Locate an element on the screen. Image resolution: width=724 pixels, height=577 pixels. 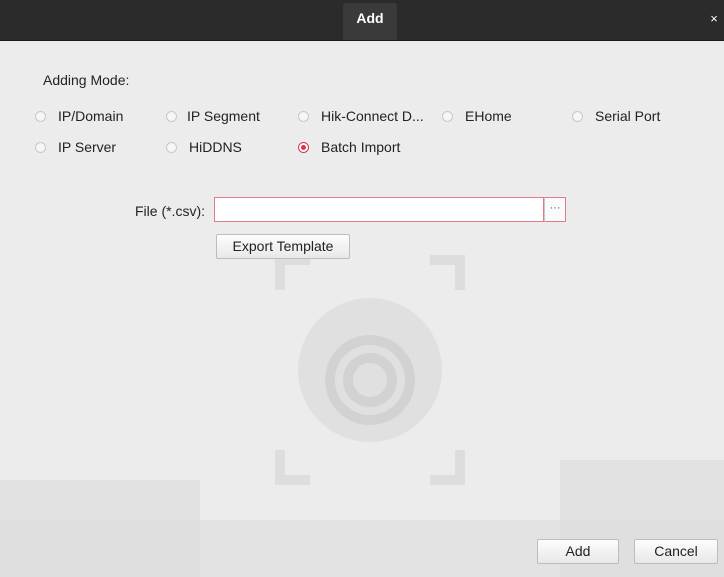
cancel-button: Cancel is located at coordinates (676, 551).